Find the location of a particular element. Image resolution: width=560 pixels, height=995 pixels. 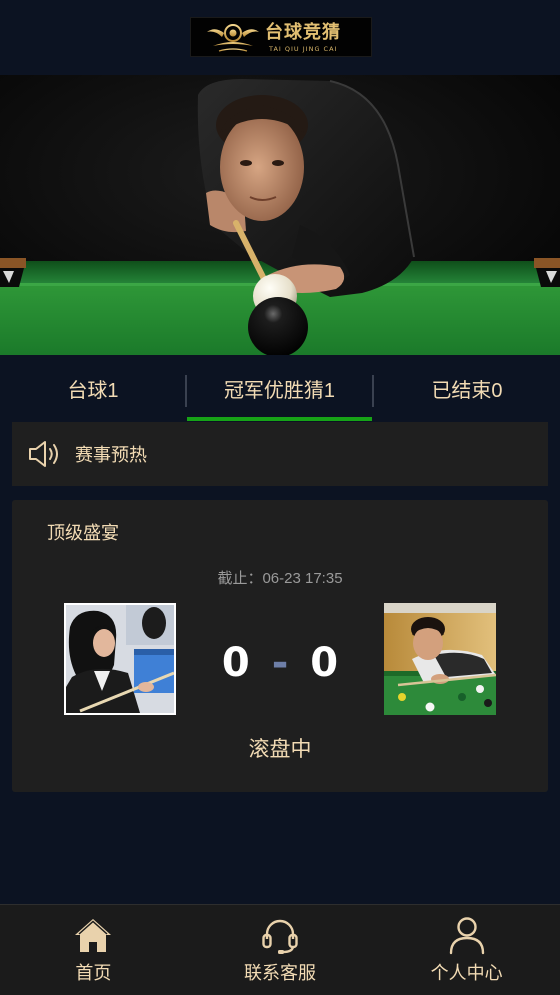

nav-profile: 个人中心 is located at coordinates (466, 950).